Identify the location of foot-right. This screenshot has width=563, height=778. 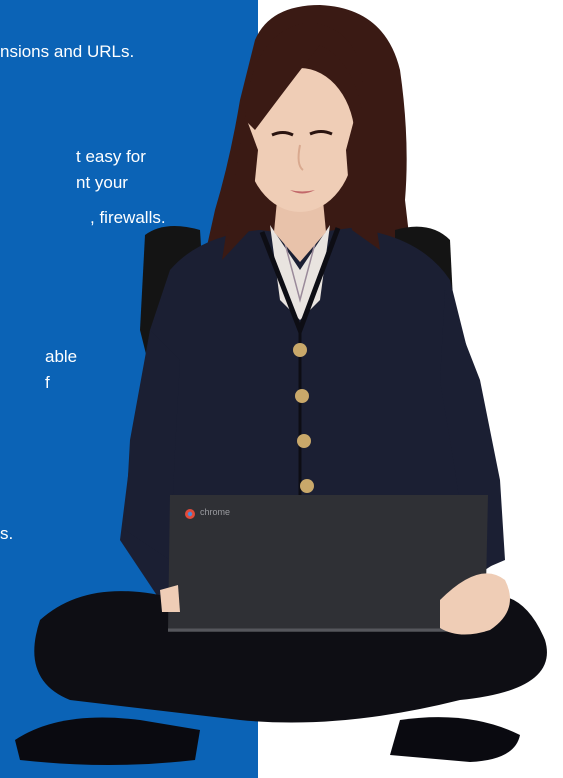
(455, 739).